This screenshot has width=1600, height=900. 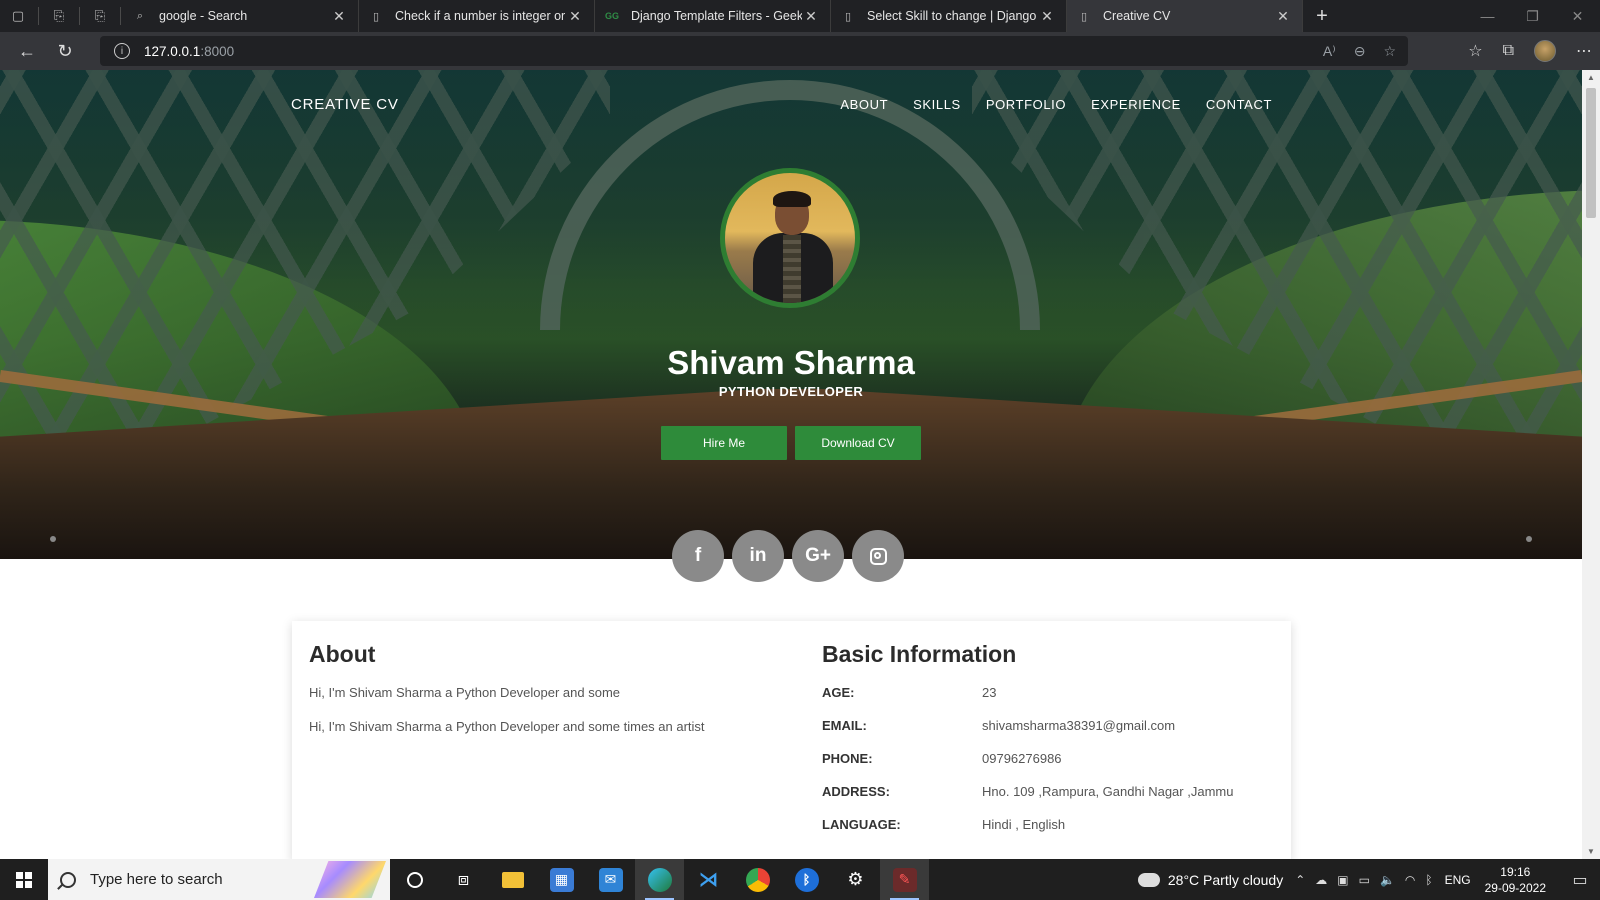 I want to click on info-value: Hno. 109 ,Rampura, Gandhi Nagar ,Jammu, so click(x=1108, y=791).